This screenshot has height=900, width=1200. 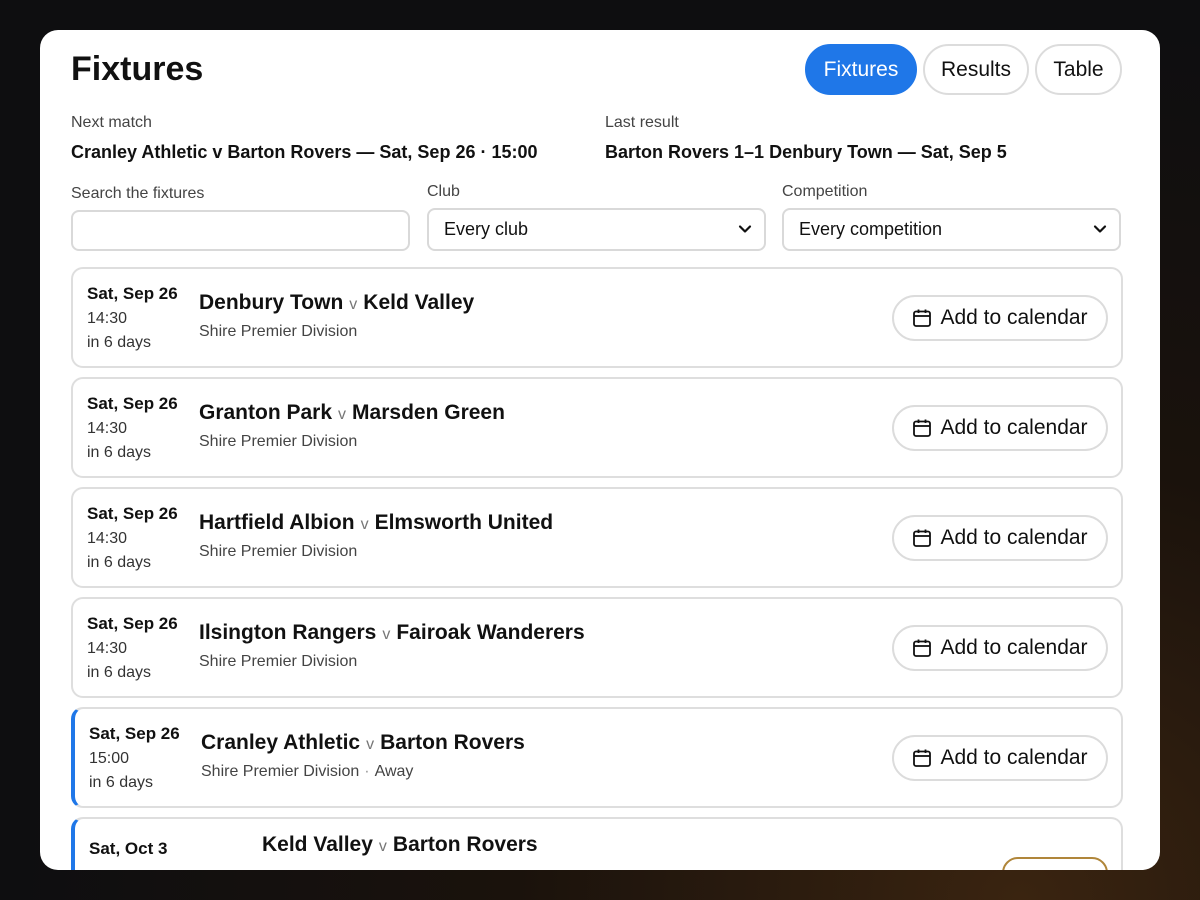 I want to click on competition-label: Competition, so click(x=825, y=191).